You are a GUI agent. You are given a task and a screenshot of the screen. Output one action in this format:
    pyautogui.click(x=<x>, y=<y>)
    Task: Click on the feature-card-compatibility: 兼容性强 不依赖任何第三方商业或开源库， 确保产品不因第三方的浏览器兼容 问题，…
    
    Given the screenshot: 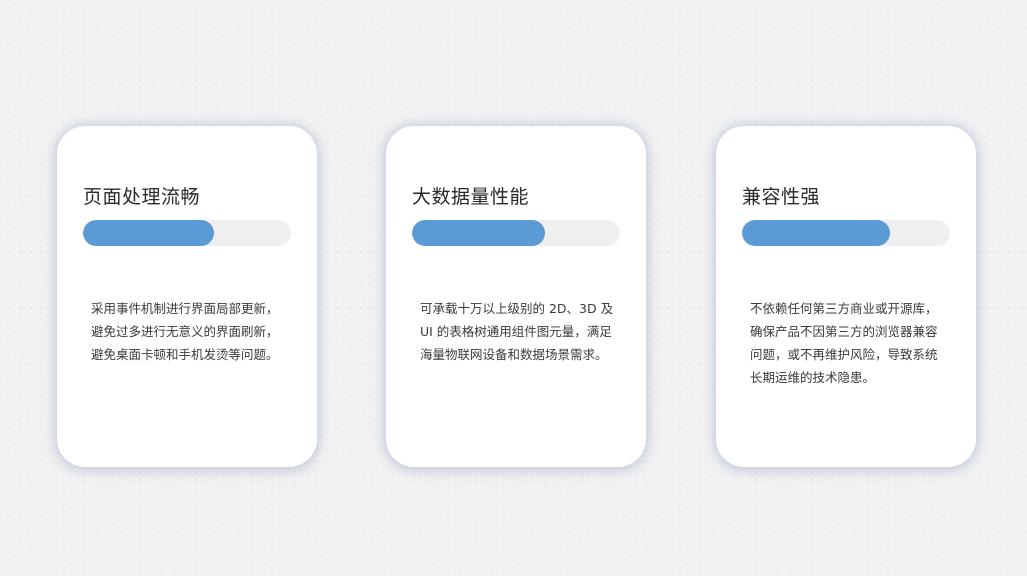 What is the action you would take?
    pyautogui.click(x=846, y=296)
    